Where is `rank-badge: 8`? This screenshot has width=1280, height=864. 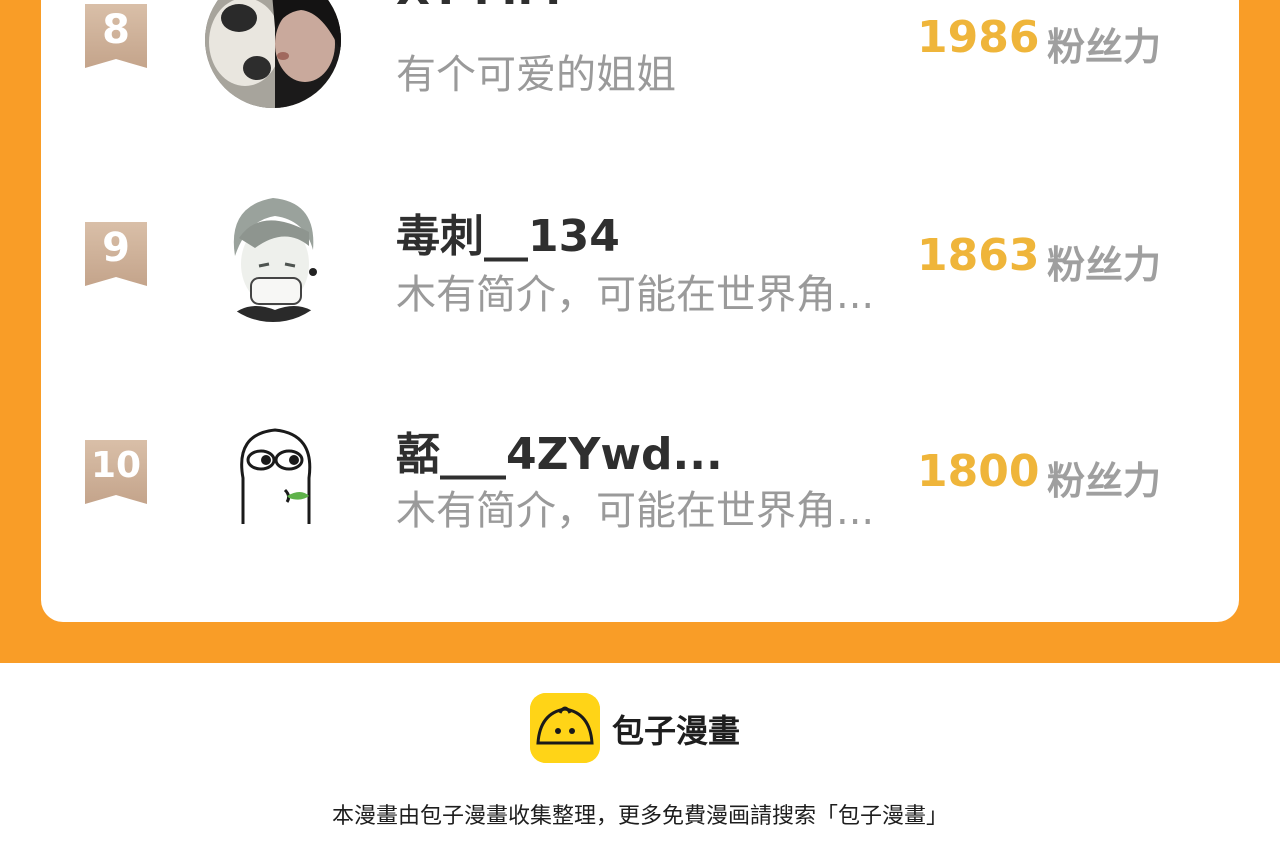
rank-badge: 8 is located at coordinates (116, 36).